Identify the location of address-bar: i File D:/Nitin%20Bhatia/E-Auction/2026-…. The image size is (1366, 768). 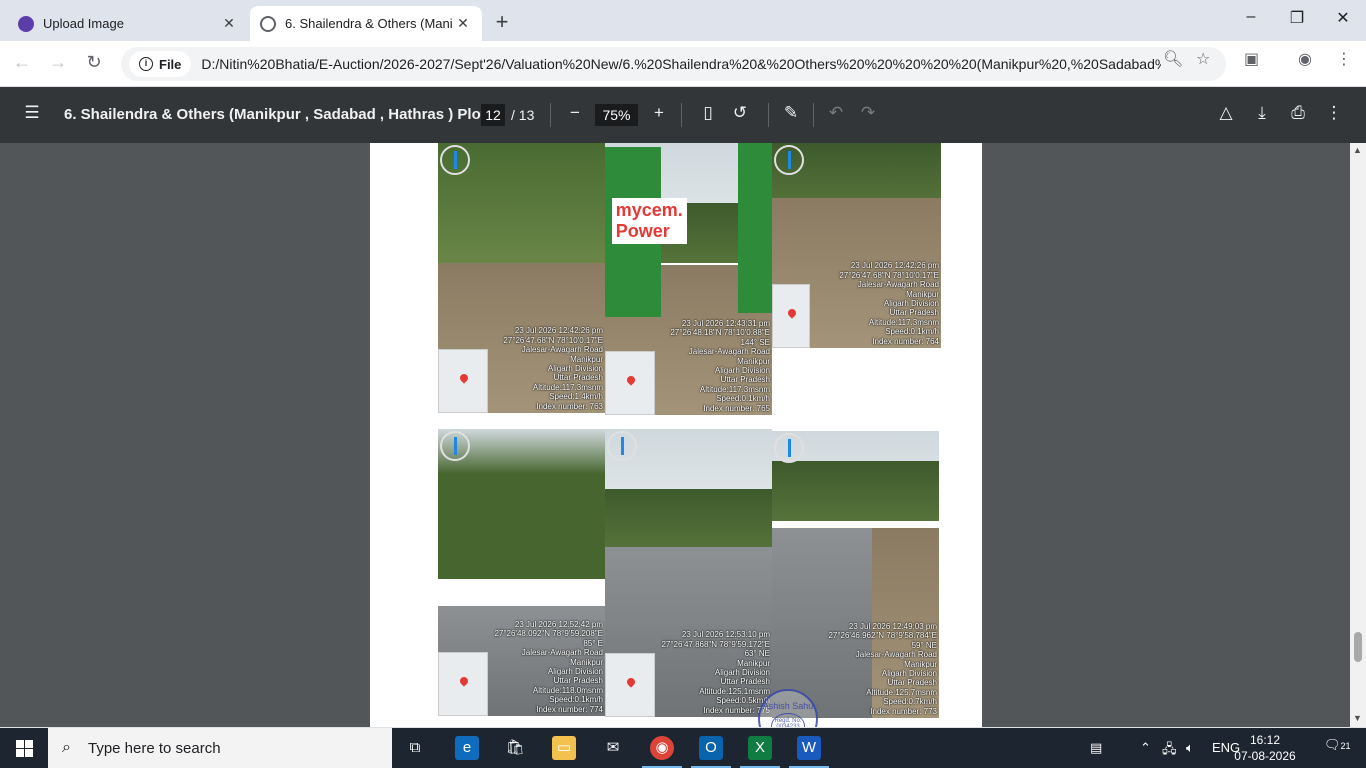
(673, 64).